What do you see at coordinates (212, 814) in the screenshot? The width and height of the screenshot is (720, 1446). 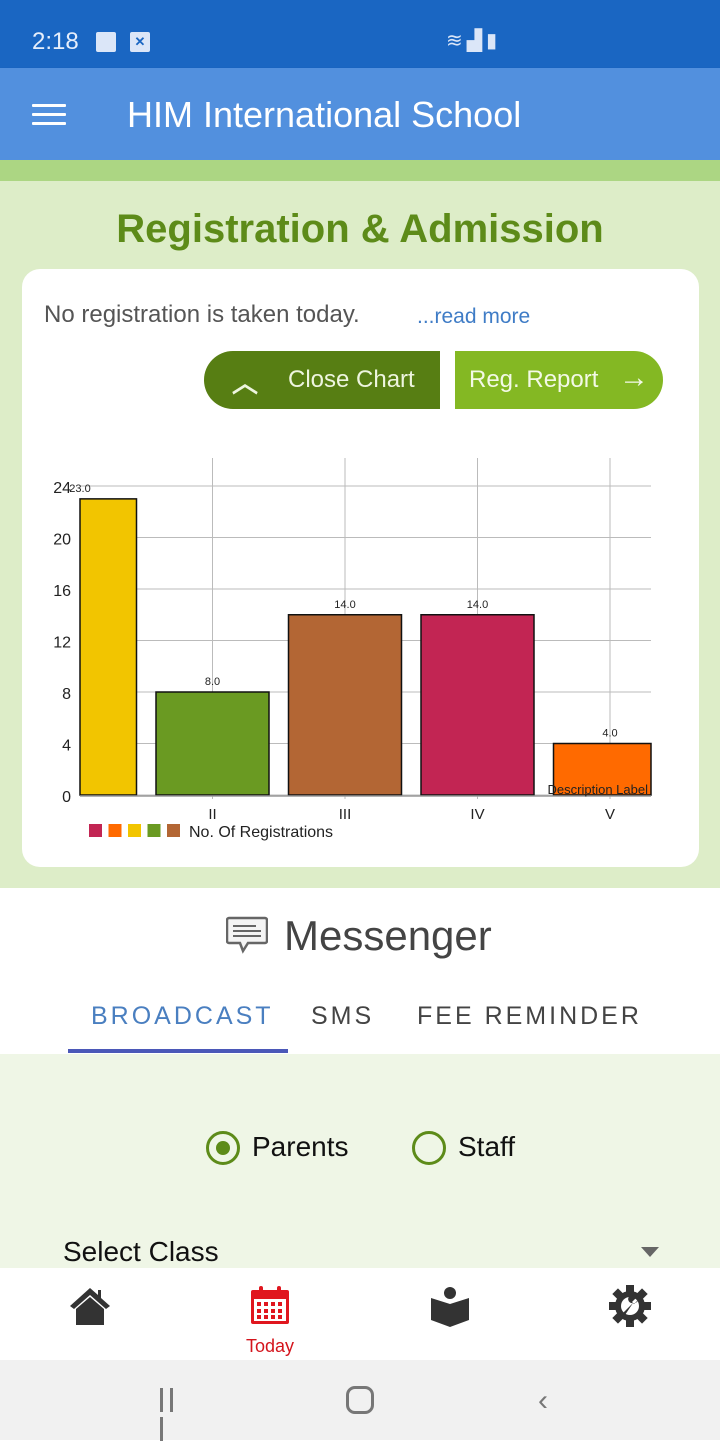 I see `x-tick-label: II` at bounding box center [212, 814].